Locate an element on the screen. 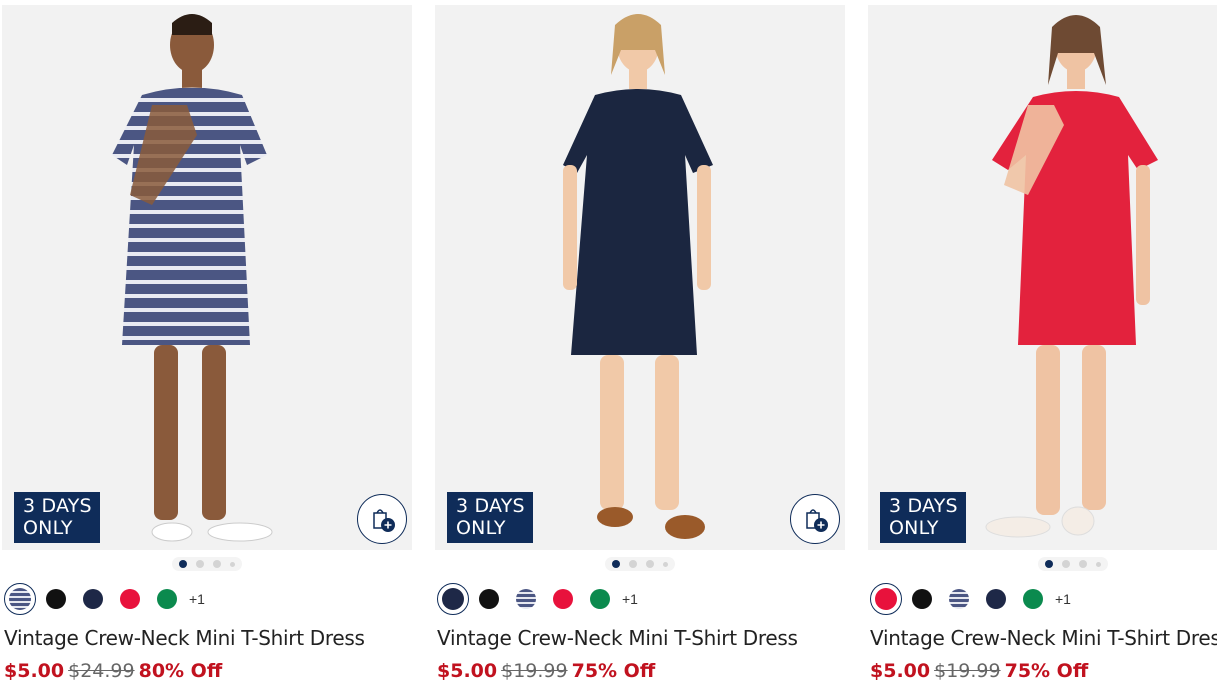  price-row: $5.00 $24.99 80% Off is located at coordinates (113, 671).